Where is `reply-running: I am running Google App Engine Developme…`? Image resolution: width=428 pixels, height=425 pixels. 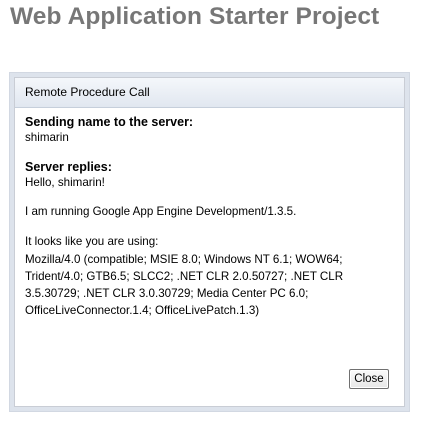
reply-running: I am running Google App Engine Developme… is located at coordinates (161, 211).